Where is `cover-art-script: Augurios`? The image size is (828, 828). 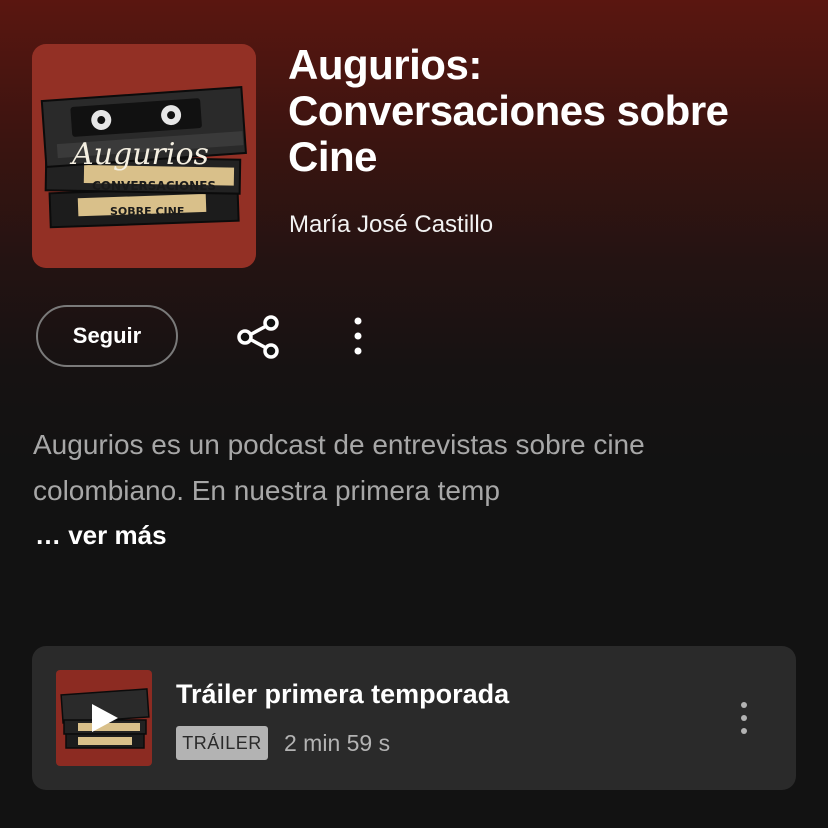 cover-art-script: Augurios is located at coordinates (139, 154).